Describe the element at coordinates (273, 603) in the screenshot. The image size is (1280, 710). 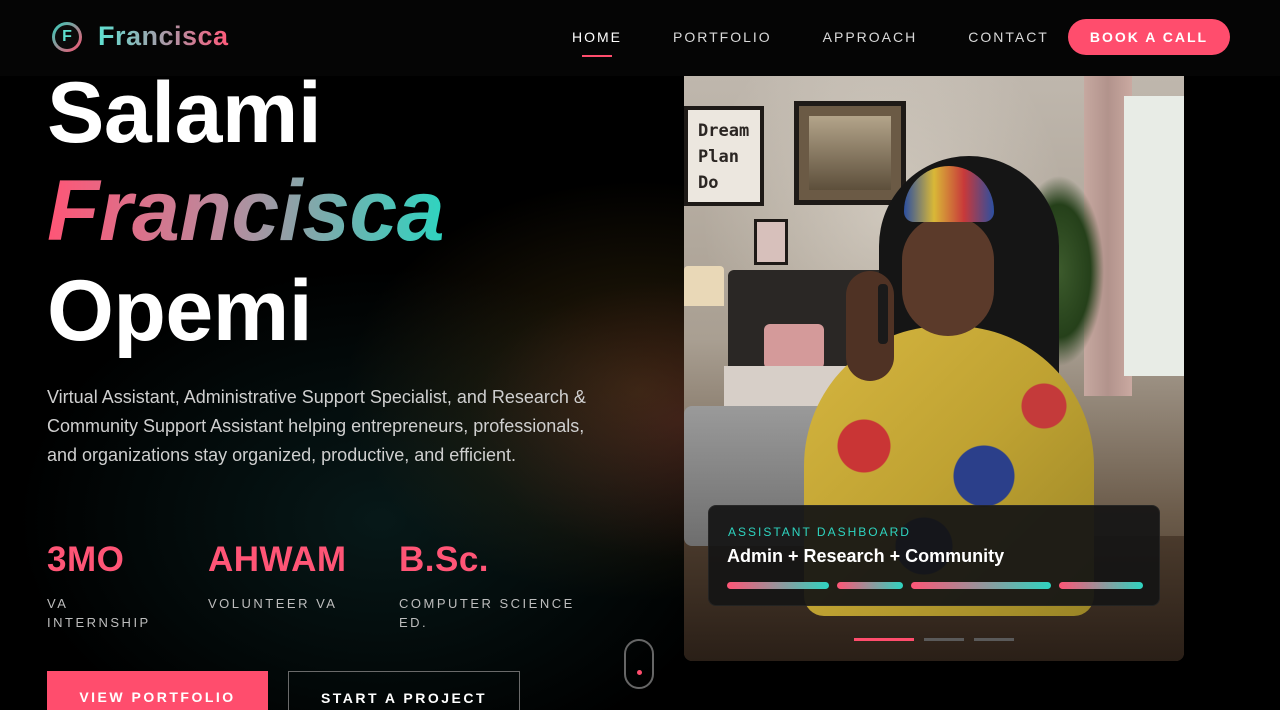
I see `stat-label: VOLUNTEER VA` at that location.